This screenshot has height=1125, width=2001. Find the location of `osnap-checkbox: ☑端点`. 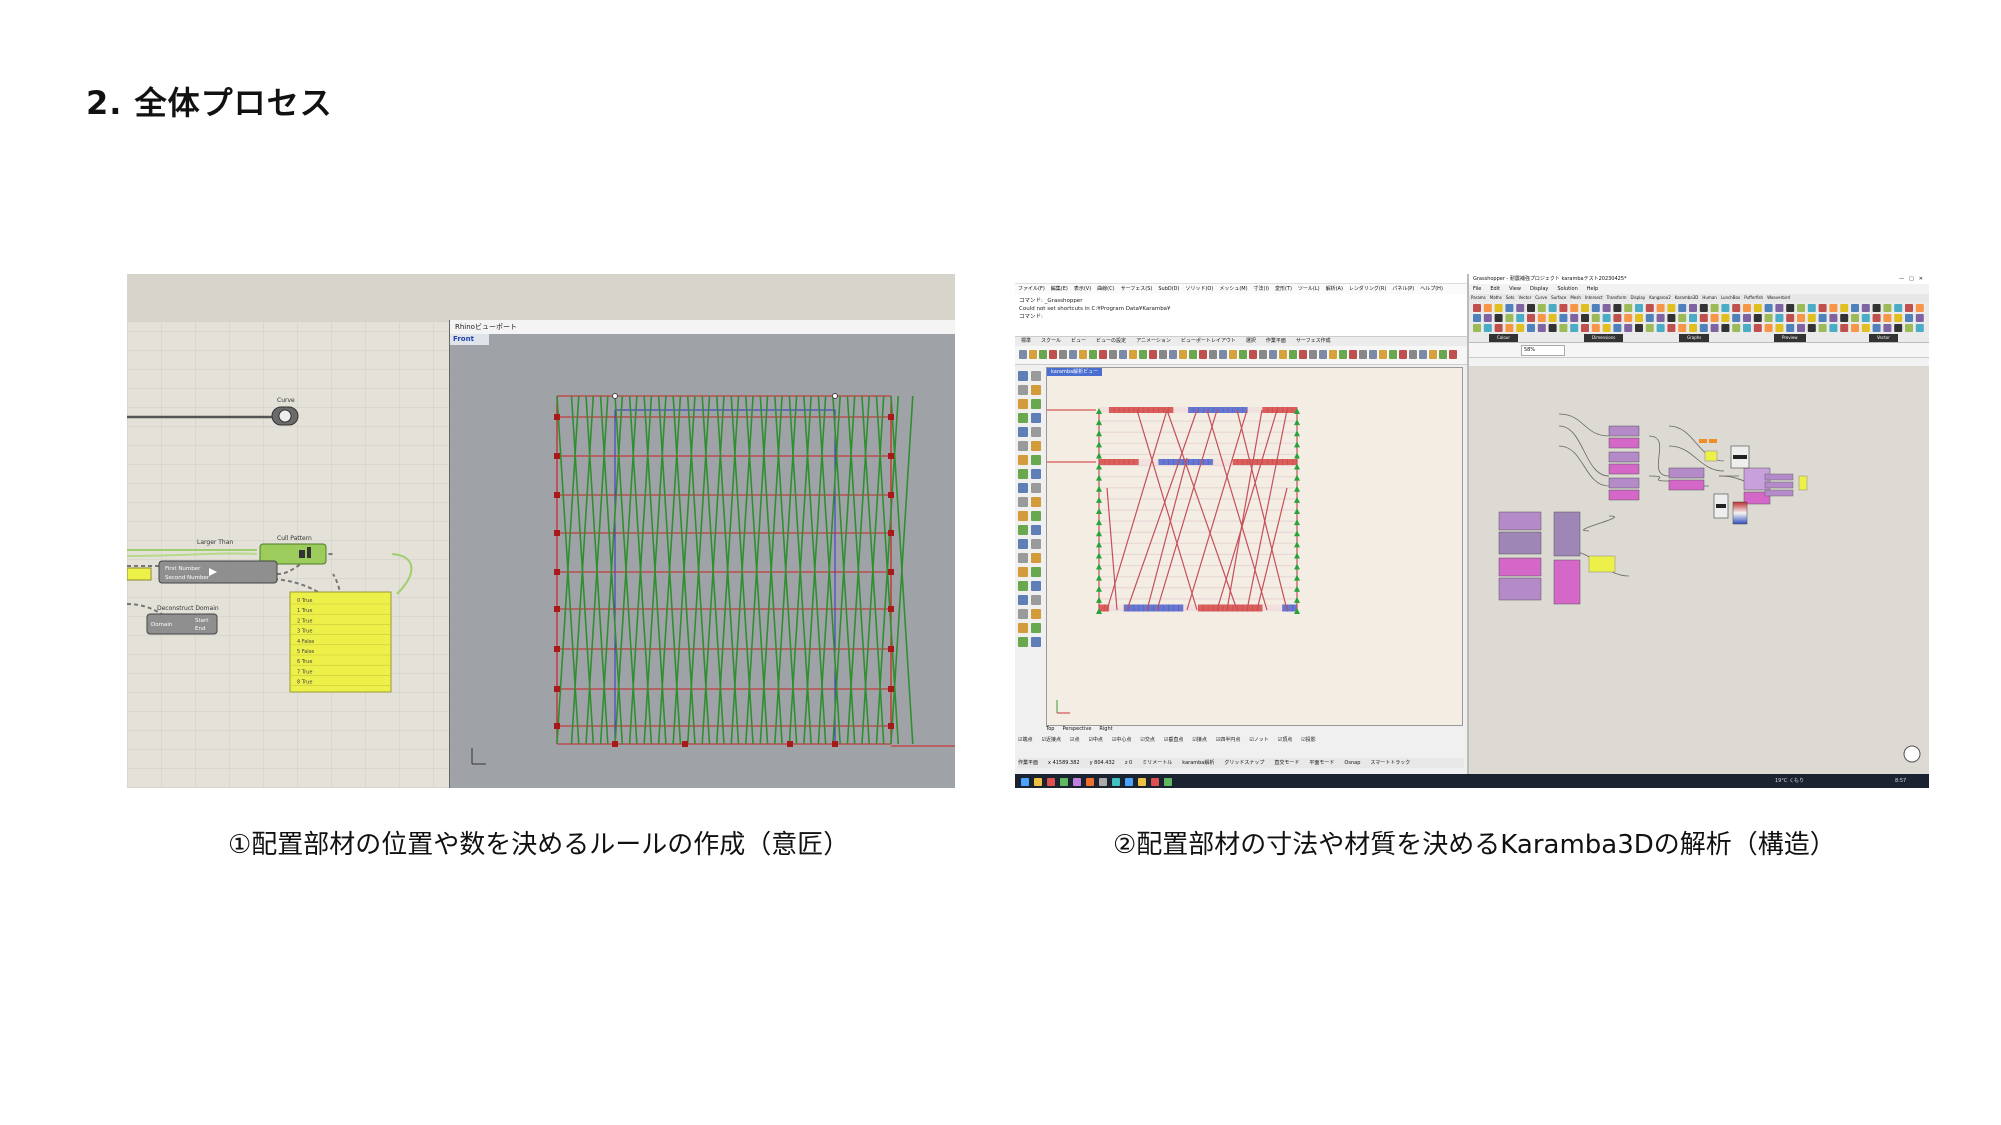

osnap-checkbox: ☑端点 is located at coordinates (1025, 740).